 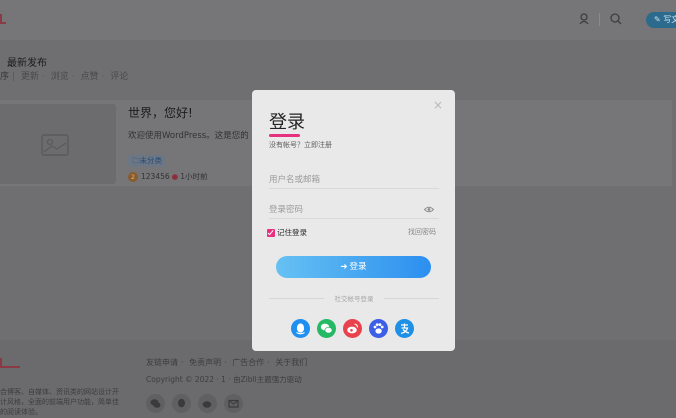 What do you see at coordinates (291, 362) in the screenshot?
I see `footer-link-about: 关于我们` at bounding box center [291, 362].